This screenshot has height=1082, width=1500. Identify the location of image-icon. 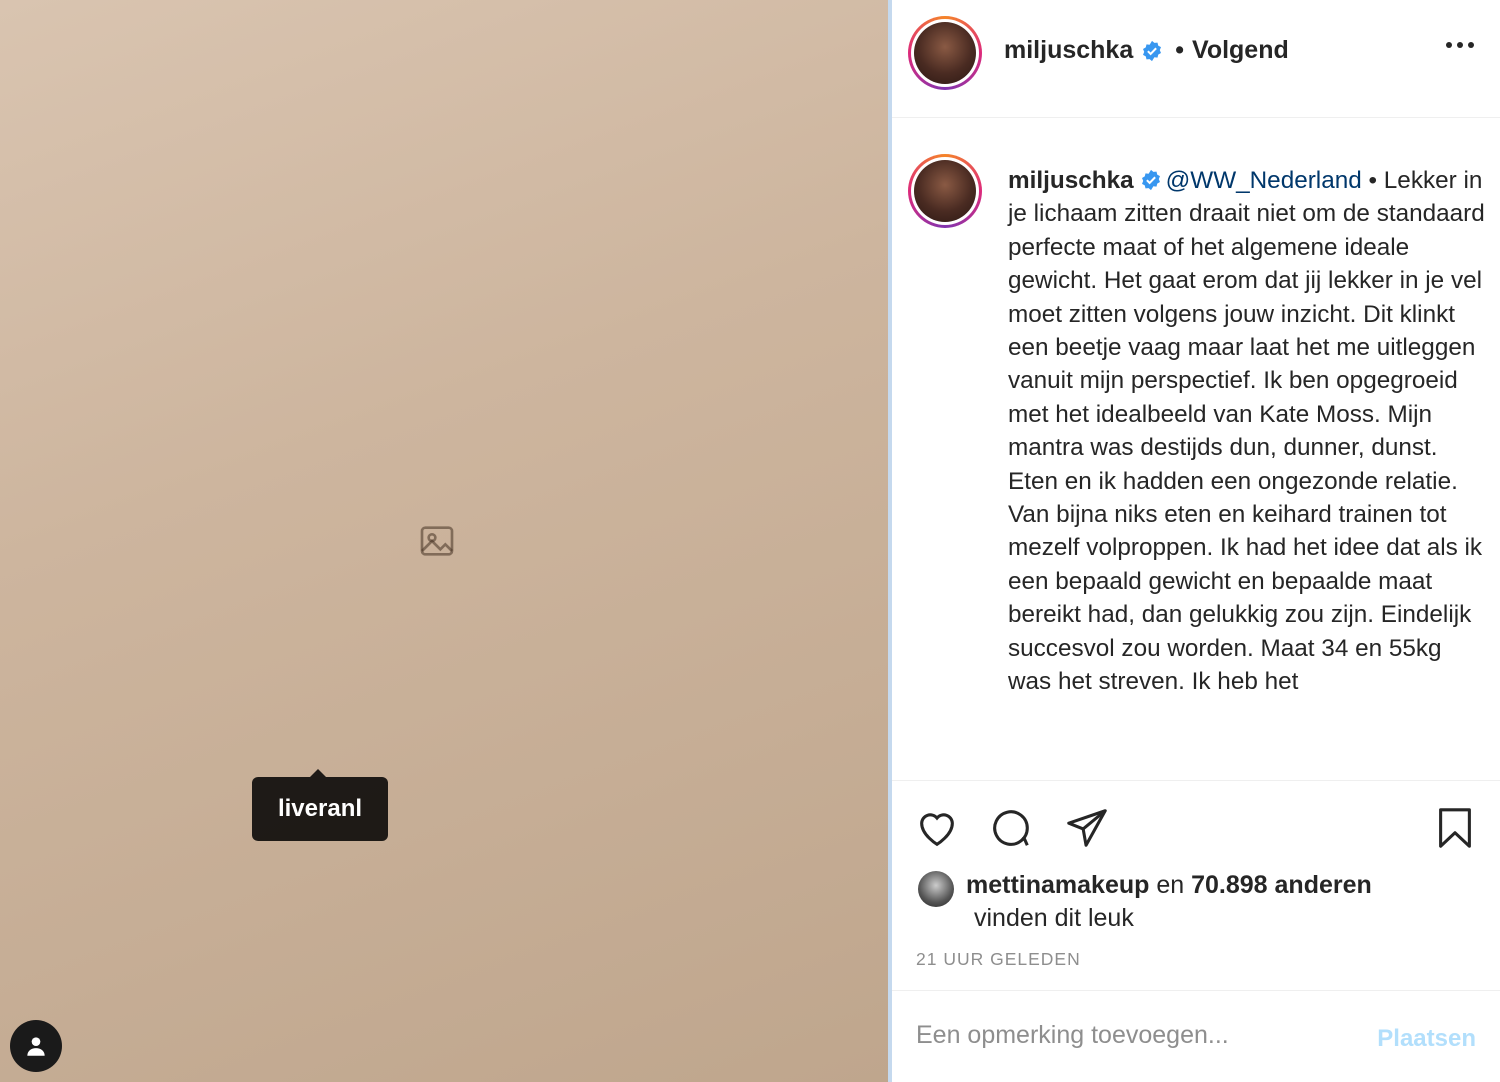
(437, 541).